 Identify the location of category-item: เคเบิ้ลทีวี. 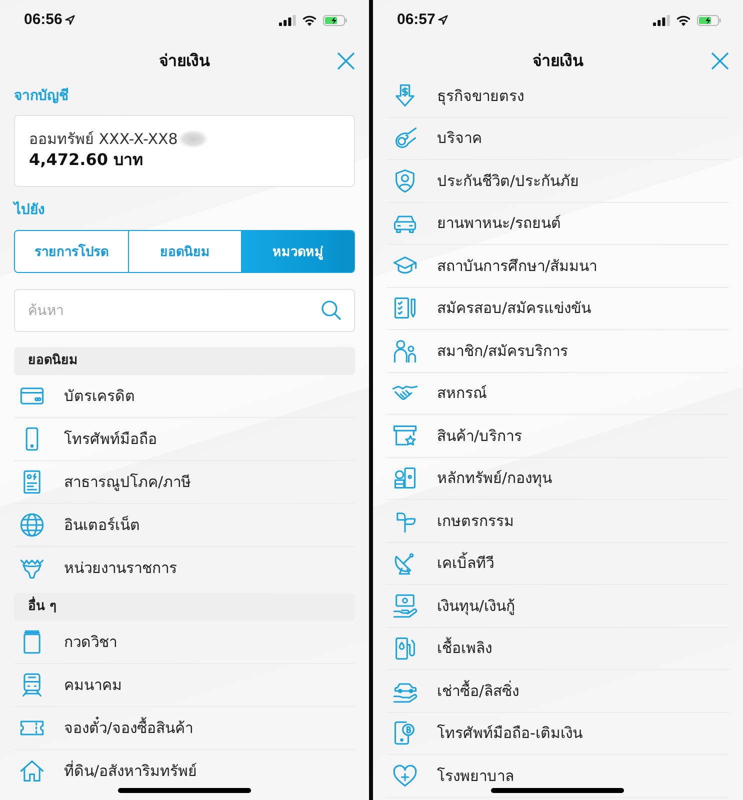
(558, 563).